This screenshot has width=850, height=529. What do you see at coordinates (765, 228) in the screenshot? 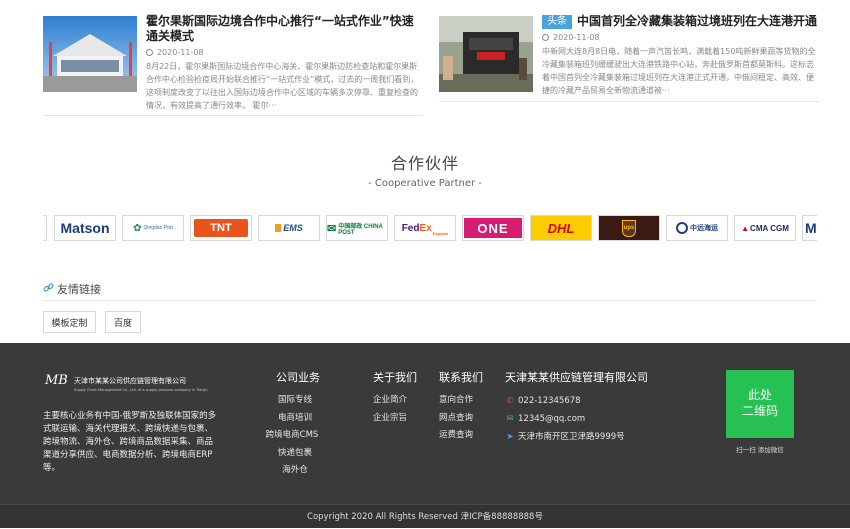
I see `partner-logo-cma-cgm: ▲ CMA CGM` at bounding box center [765, 228].